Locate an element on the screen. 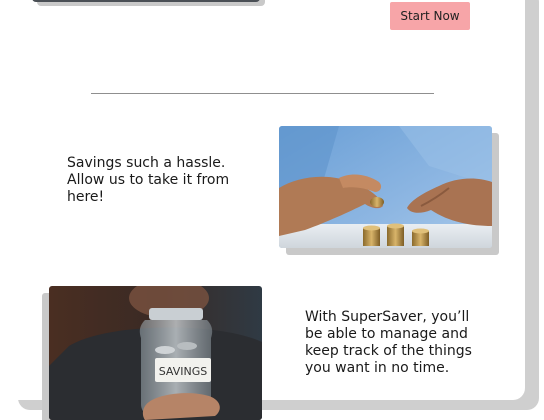  start-now-button: Start Now is located at coordinates (430, 16).